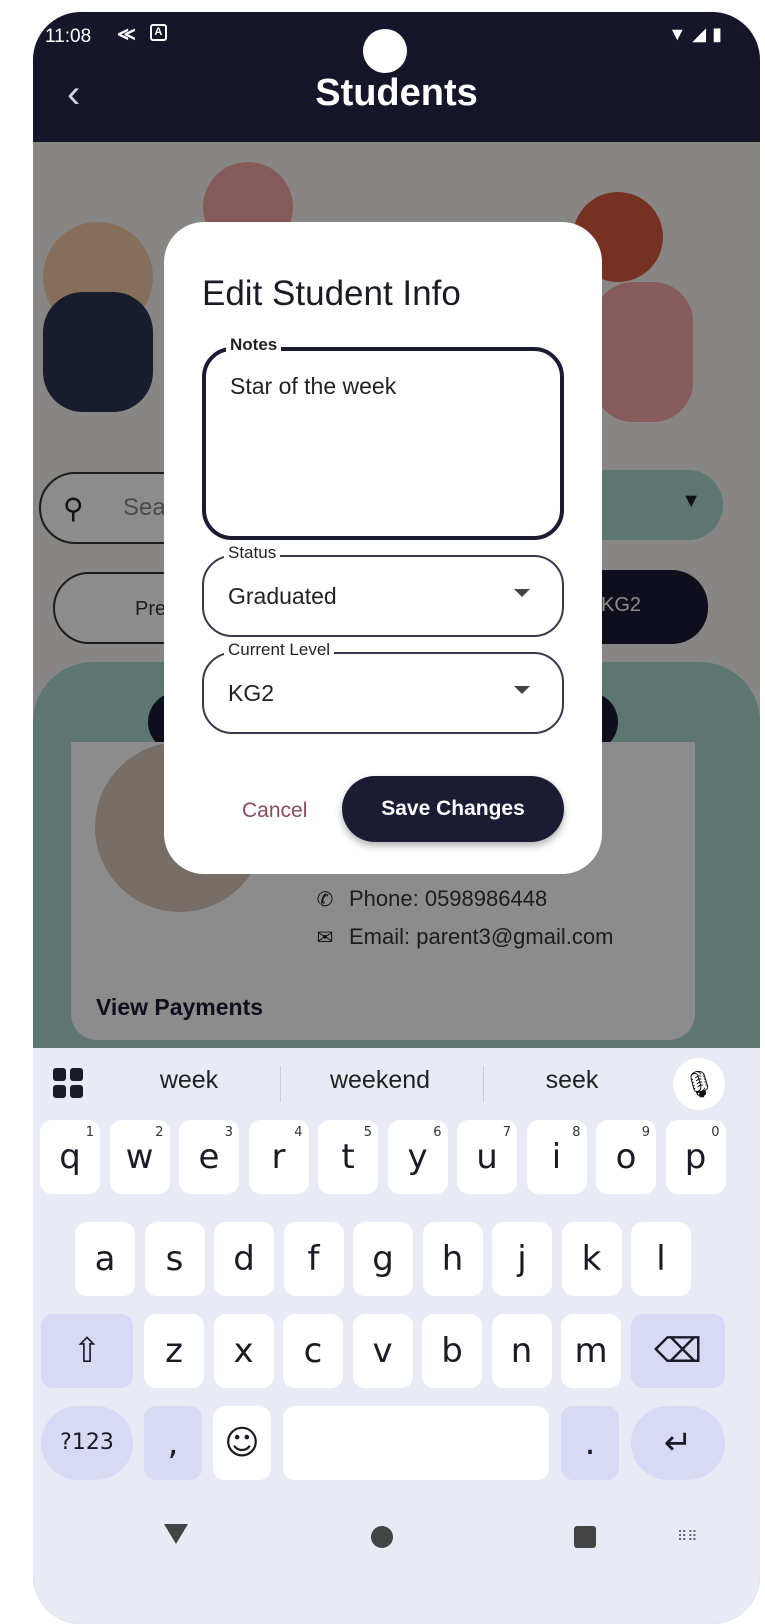 This screenshot has width=765, height=1624. I want to click on key-c: c, so click(313, 1351).